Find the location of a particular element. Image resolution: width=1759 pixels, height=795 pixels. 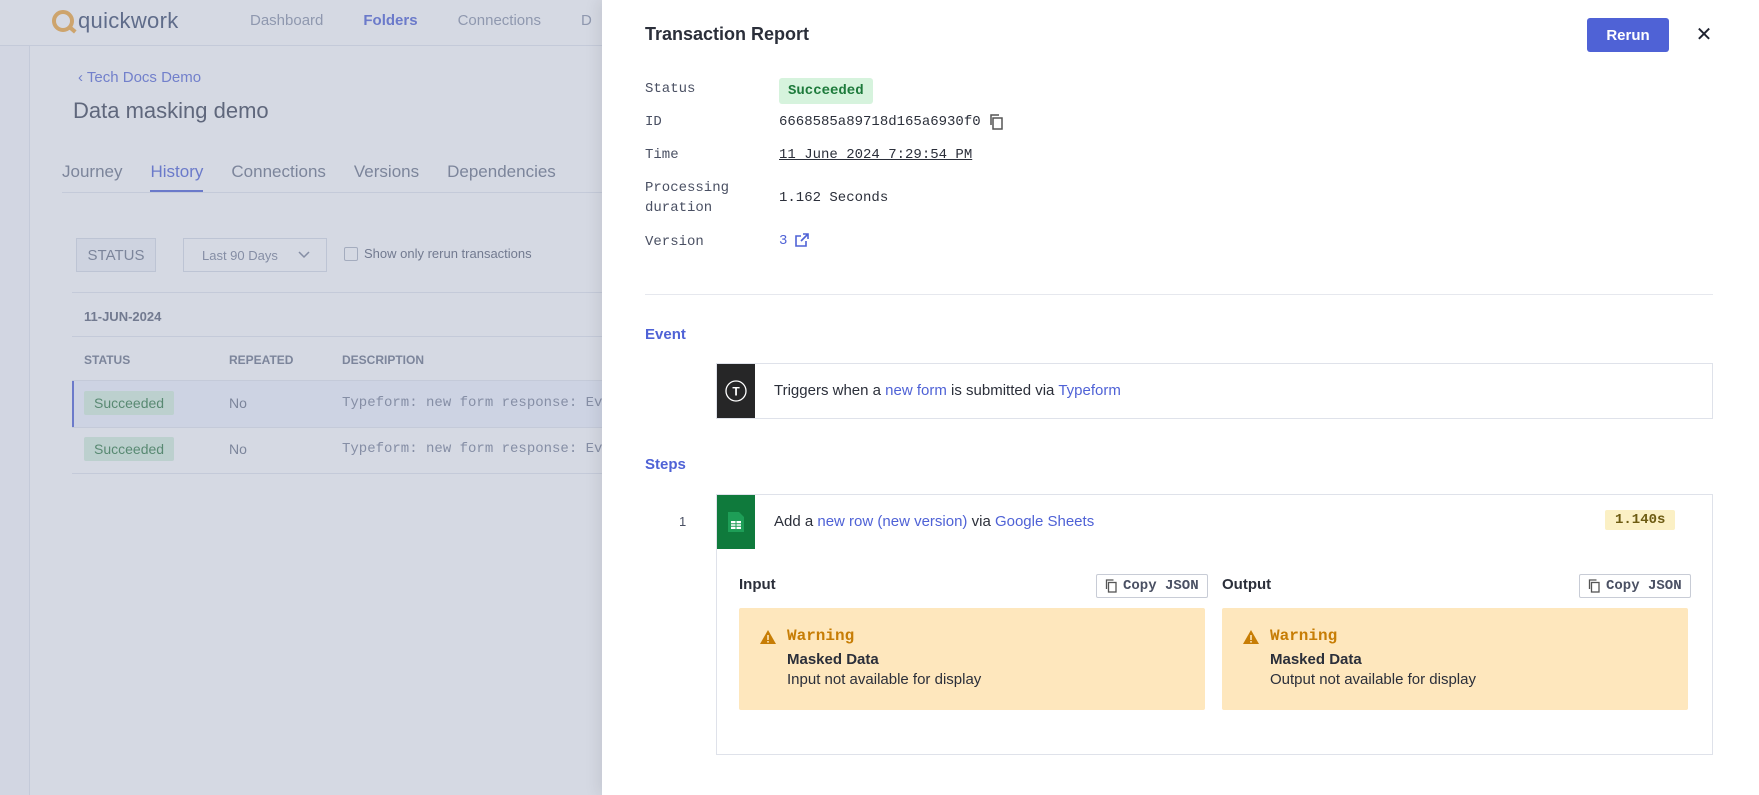

id-value: 6668585a89718d165a6930f0 is located at coordinates (892, 122).